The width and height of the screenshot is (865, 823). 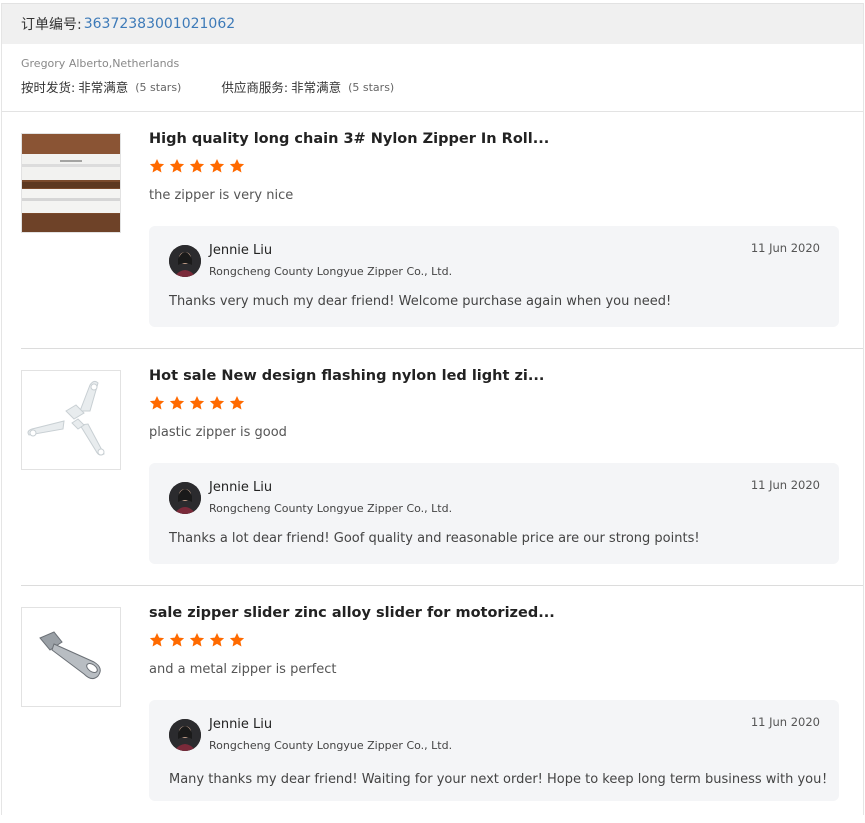 What do you see at coordinates (71, 657) in the screenshot?
I see `metal-slider-image` at bounding box center [71, 657].